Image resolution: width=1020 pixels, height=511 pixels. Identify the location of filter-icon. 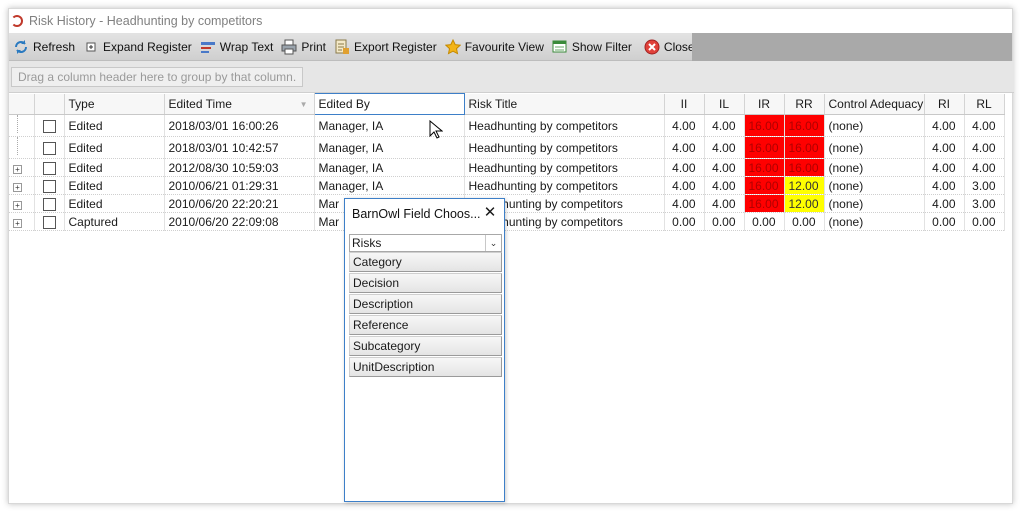
(560, 47).